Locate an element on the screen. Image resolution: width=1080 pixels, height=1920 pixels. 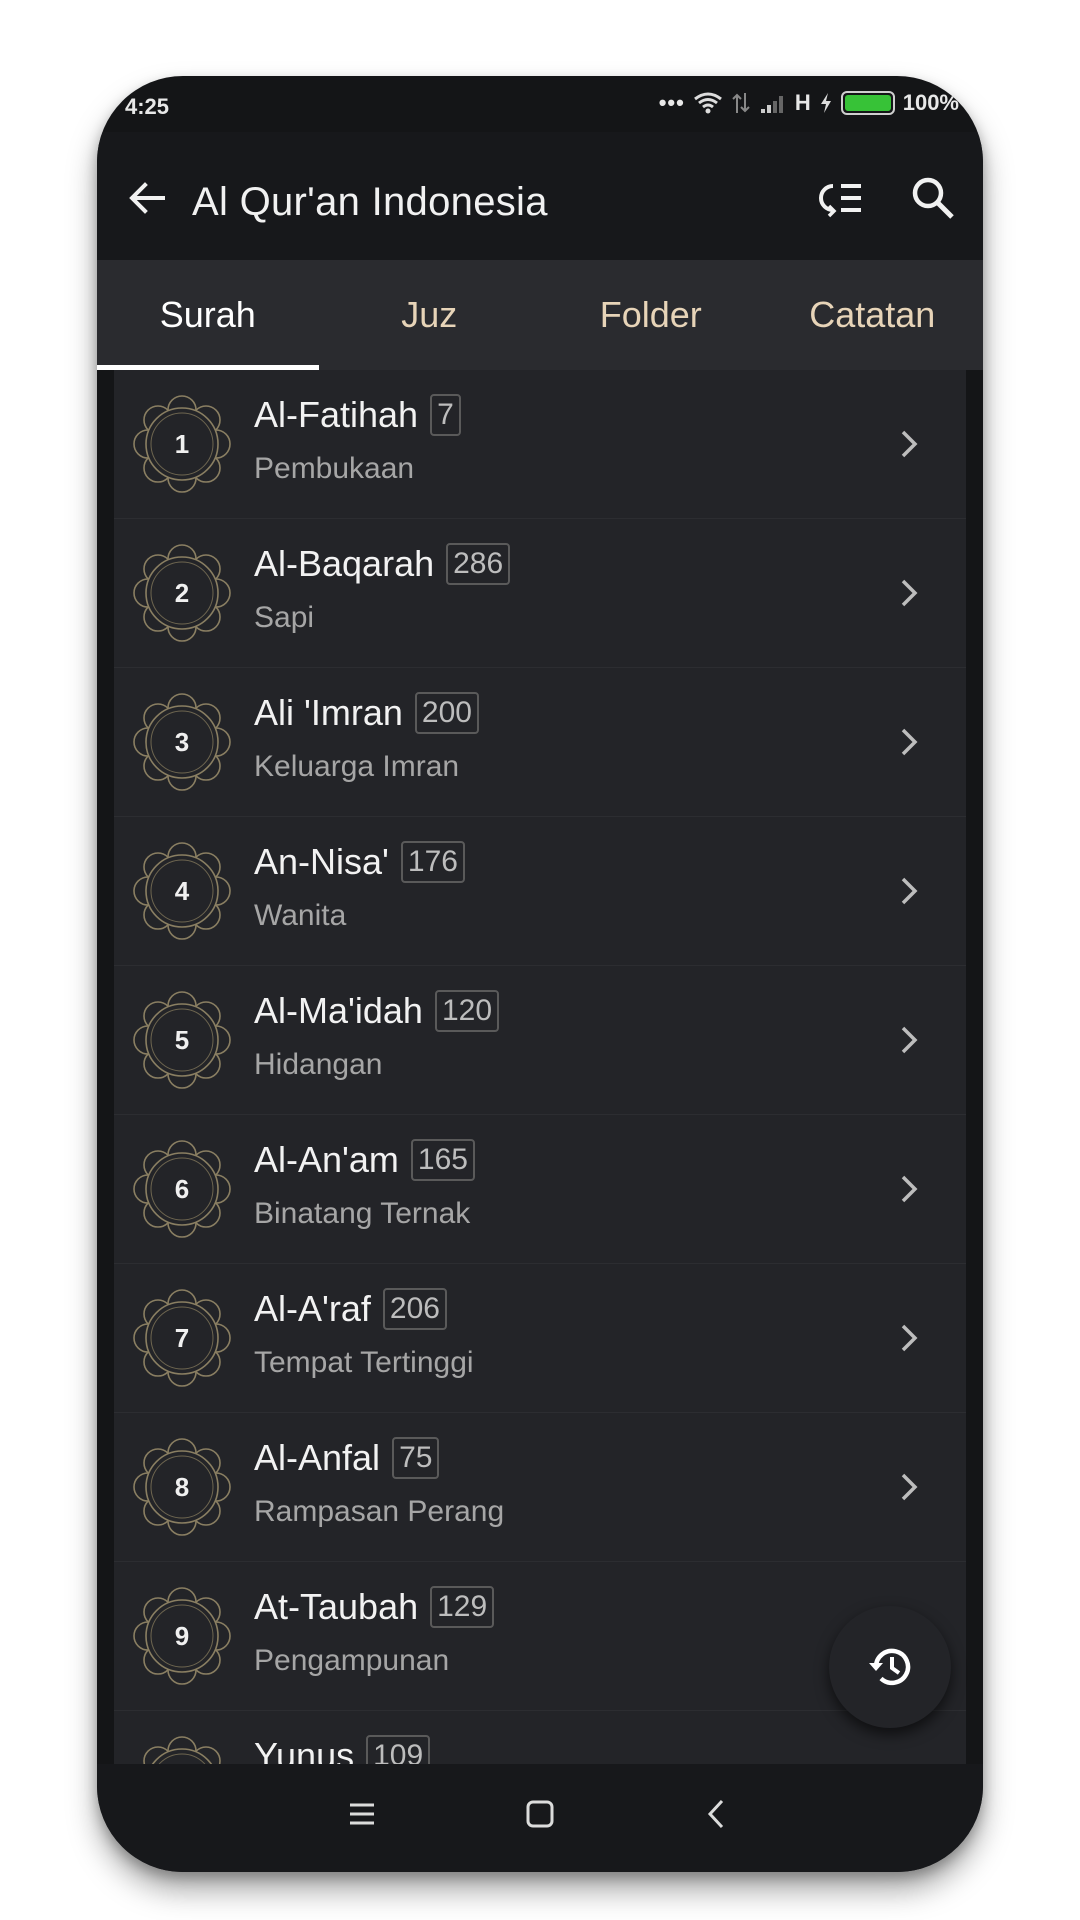
surah-title: Al-Fatihah 7 is located at coordinates (357, 415).